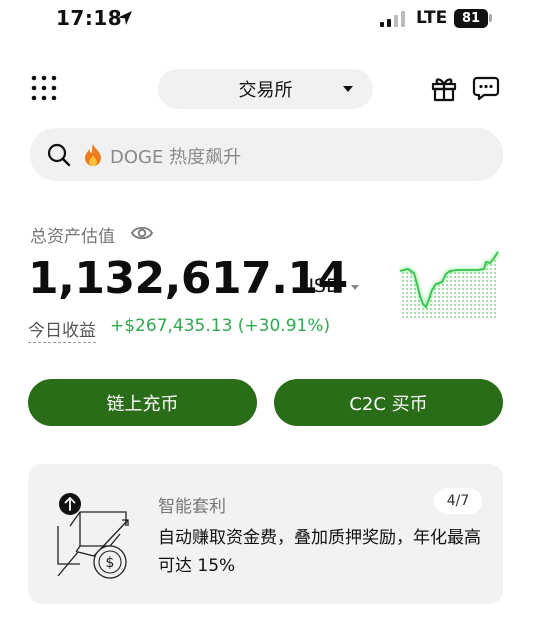 This screenshot has height=622, width=533. What do you see at coordinates (432, 18) in the screenshot?
I see `network-label: LTE` at bounding box center [432, 18].